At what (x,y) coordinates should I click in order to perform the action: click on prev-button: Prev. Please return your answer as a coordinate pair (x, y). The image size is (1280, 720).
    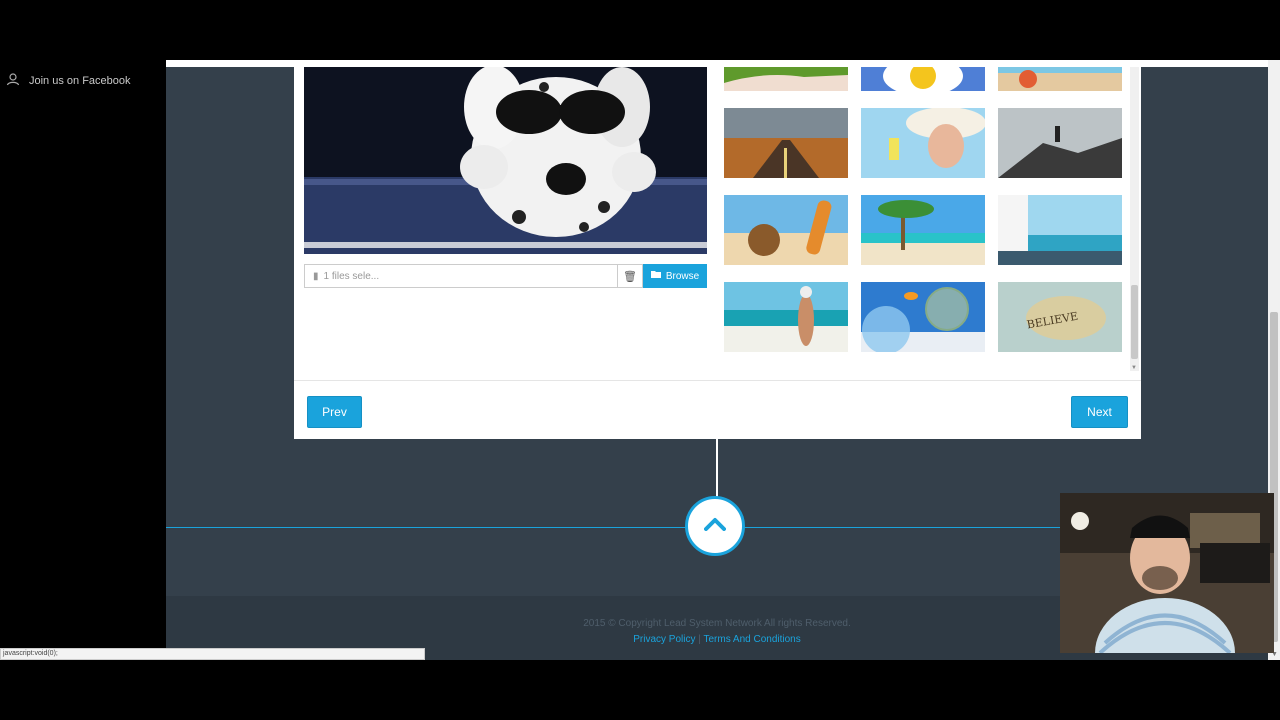
    Looking at the image, I should click on (334, 412).